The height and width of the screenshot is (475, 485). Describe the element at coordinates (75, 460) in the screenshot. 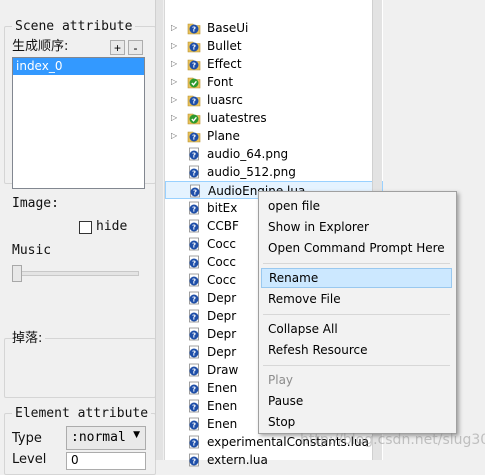

I see `level-spinbox-value: 0` at that location.